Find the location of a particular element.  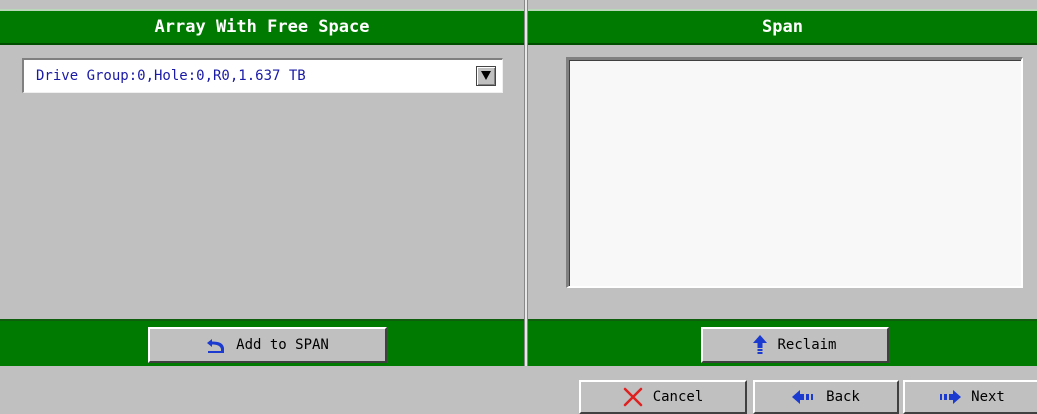

right-panel-footer: Reclaim is located at coordinates (782, 342).